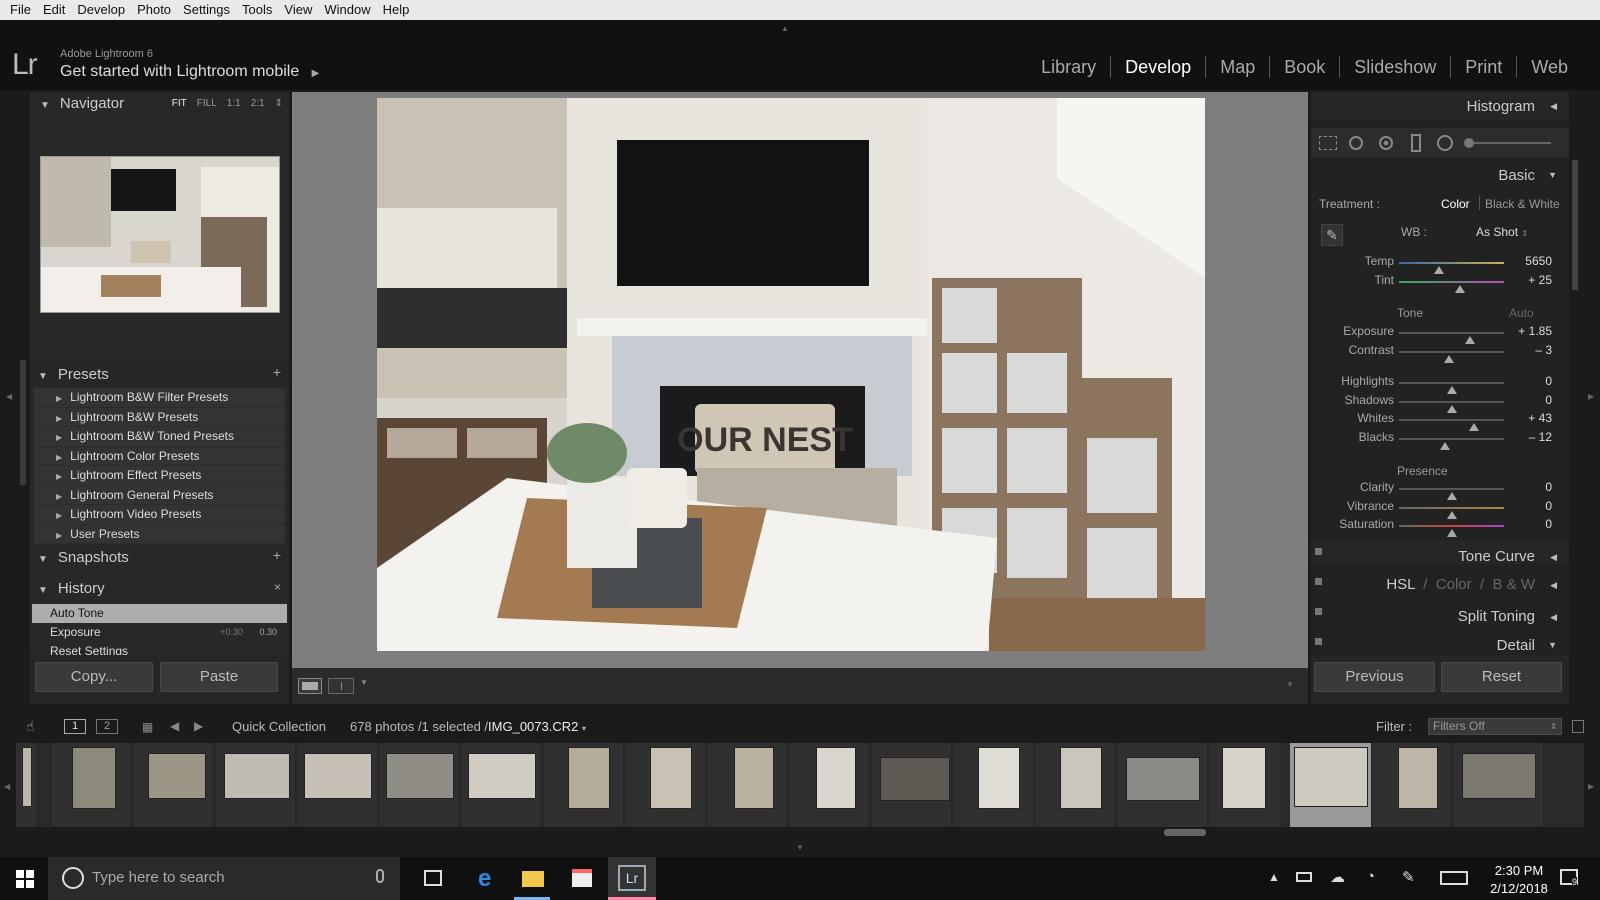 The image size is (1600, 900). I want to click on filmstrip-scrollbar, so click(800, 832).